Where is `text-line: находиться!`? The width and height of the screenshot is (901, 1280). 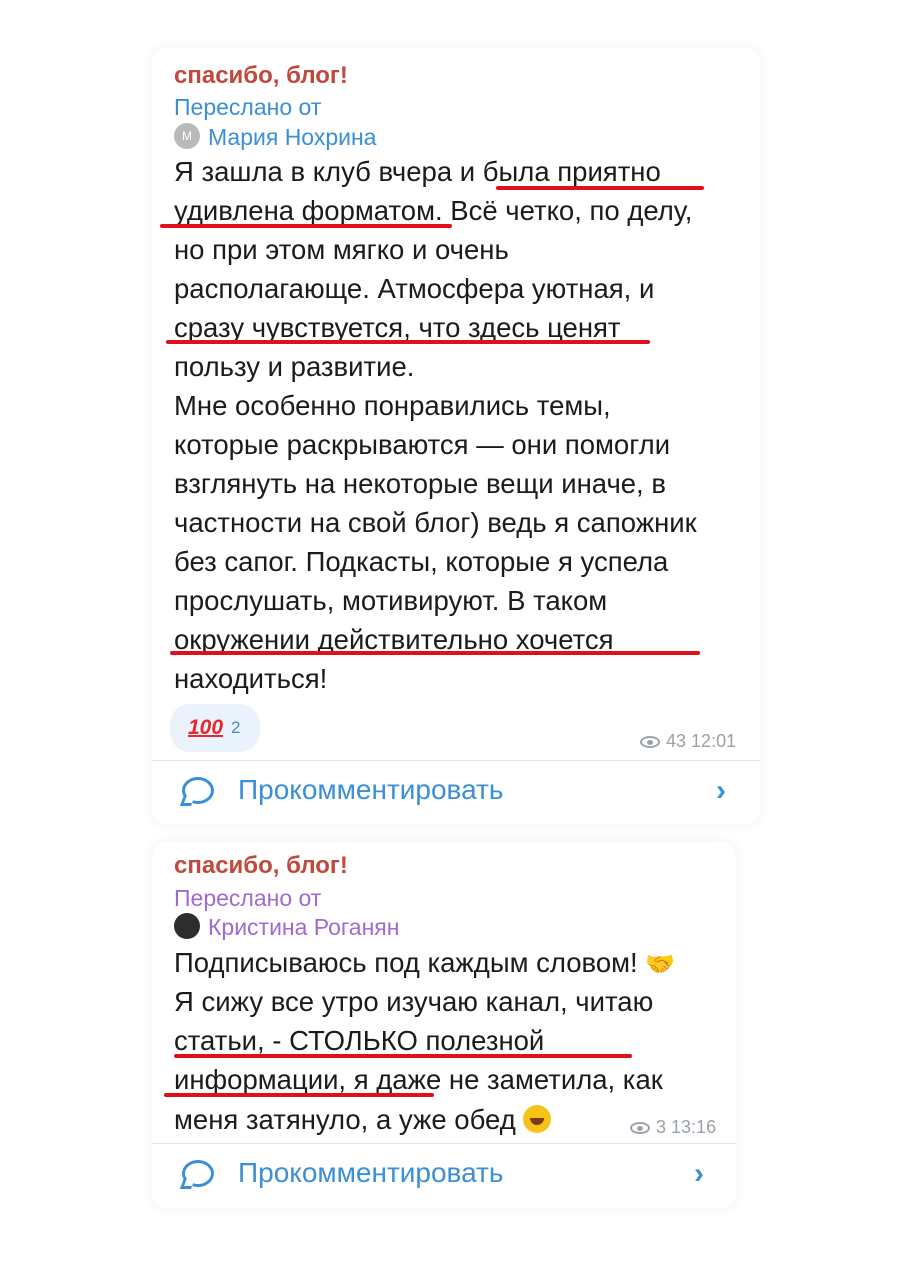 text-line: находиться! is located at coordinates (251, 678).